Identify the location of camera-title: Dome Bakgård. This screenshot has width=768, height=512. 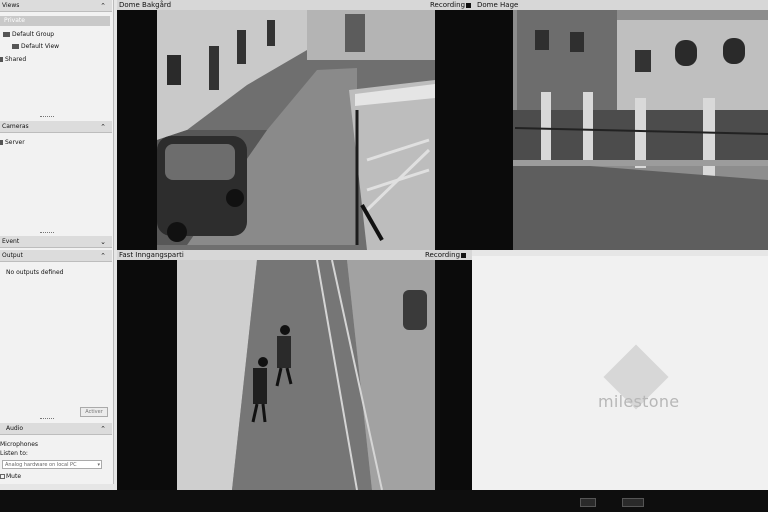
(145, 5).